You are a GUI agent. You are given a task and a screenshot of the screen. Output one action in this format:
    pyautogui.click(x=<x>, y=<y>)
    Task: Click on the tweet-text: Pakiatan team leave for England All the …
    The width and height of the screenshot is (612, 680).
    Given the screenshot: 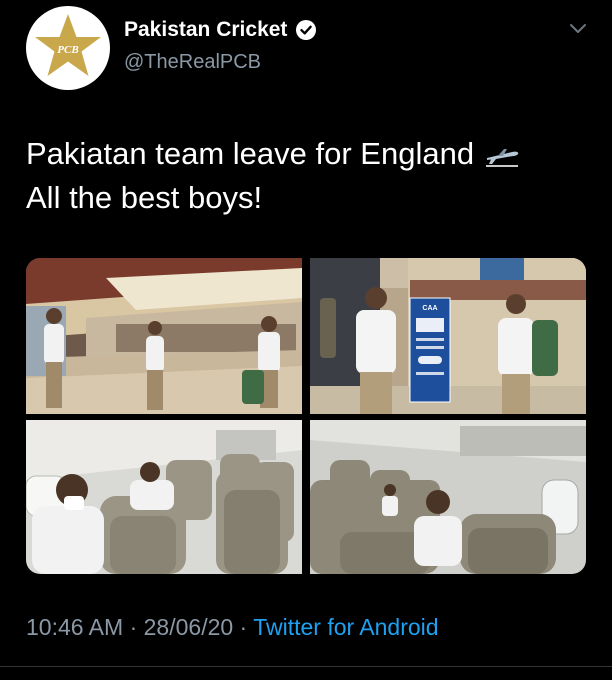 What is the action you would take?
    pyautogui.click(x=306, y=176)
    